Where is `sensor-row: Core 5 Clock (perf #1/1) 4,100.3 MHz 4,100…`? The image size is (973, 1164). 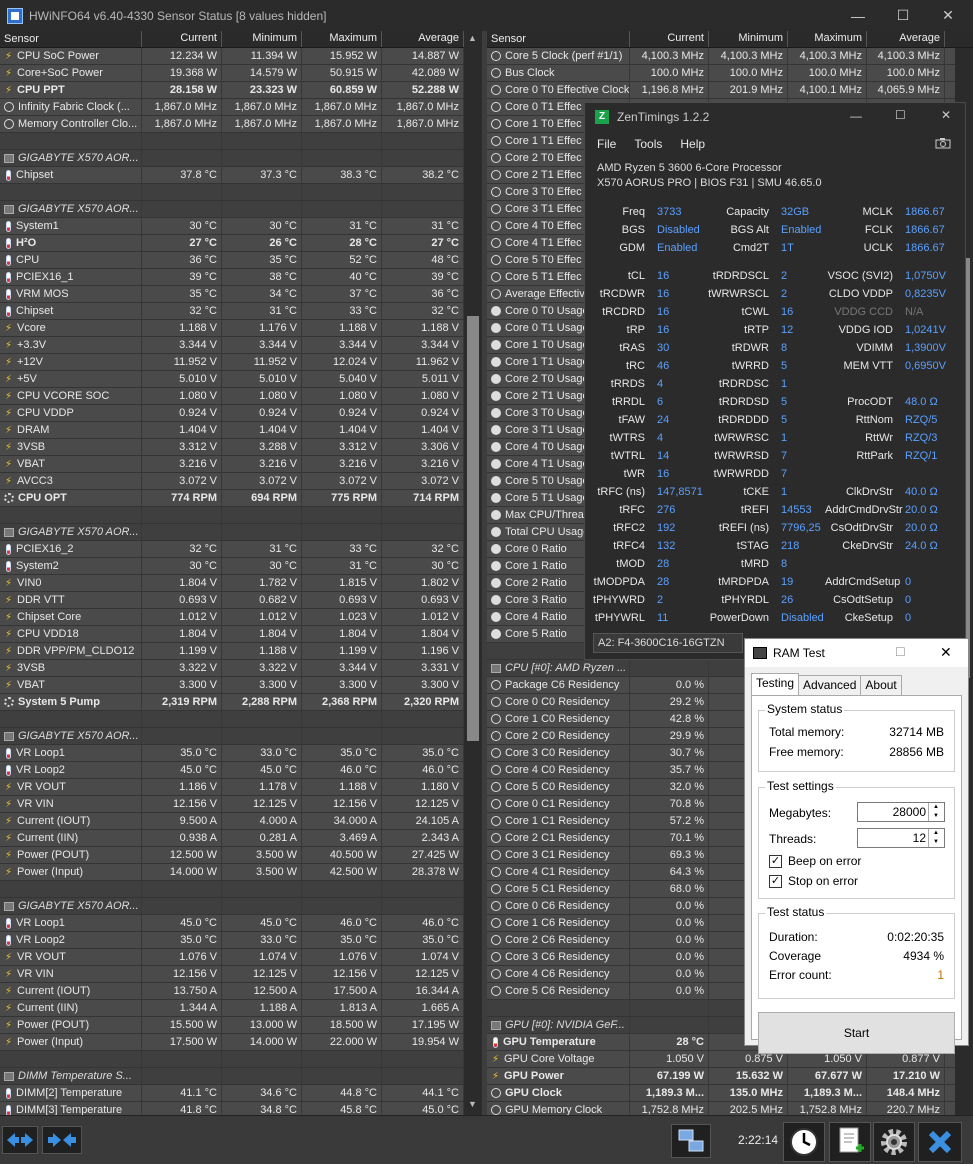
sensor-row: Core 5 Clock (perf #1/1) 4,100.3 MHz 4,100… is located at coordinates (730, 56).